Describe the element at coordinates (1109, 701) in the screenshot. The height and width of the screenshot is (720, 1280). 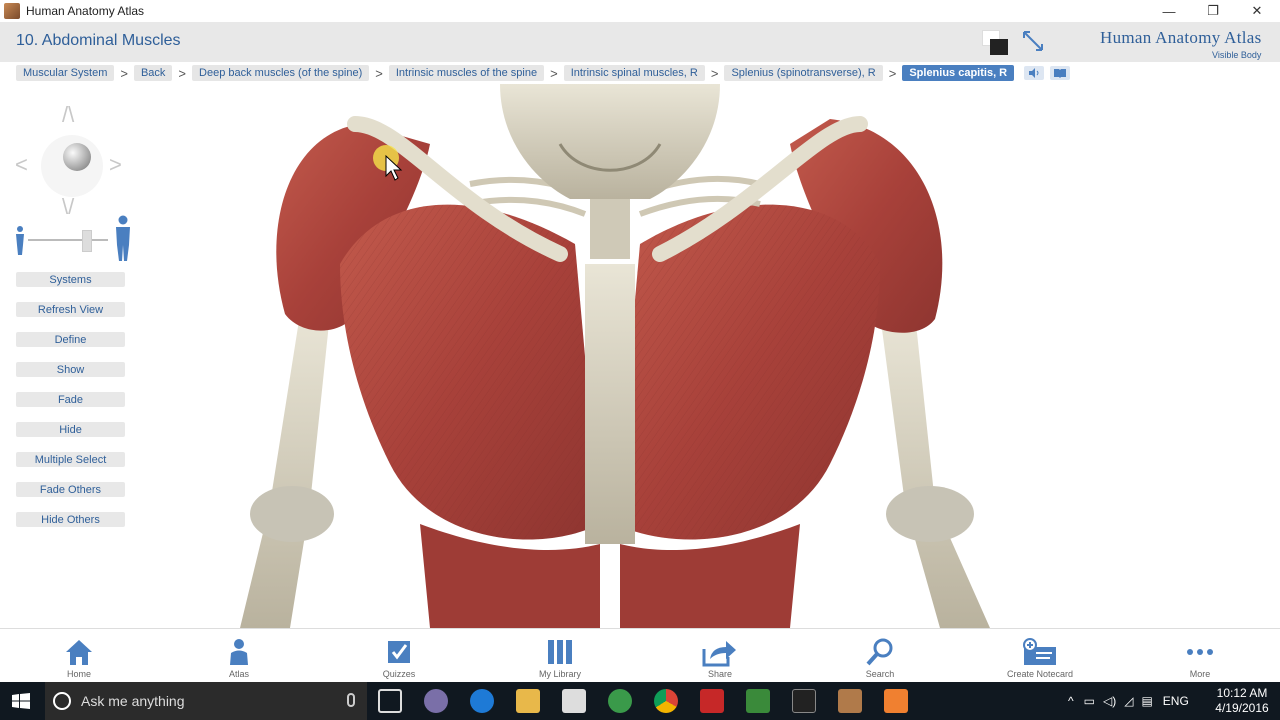
I see `volume-icon: ◁)` at that location.